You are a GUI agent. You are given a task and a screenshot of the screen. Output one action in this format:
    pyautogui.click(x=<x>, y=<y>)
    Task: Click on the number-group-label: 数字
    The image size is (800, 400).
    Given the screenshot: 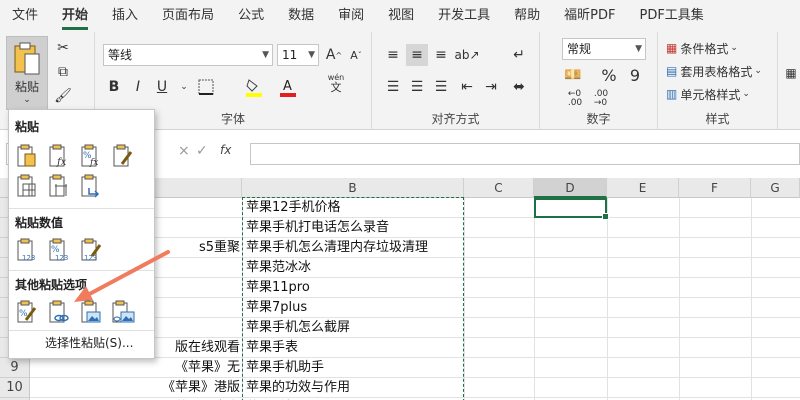 What is the action you would take?
    pyautogui.click(x=598, y=119)
    